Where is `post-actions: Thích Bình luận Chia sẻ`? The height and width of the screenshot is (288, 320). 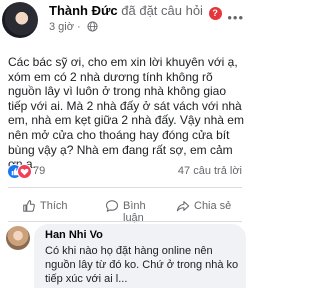
post-actions: Thích Bình luận Chia sẻ is located at coordinates (125, 207).